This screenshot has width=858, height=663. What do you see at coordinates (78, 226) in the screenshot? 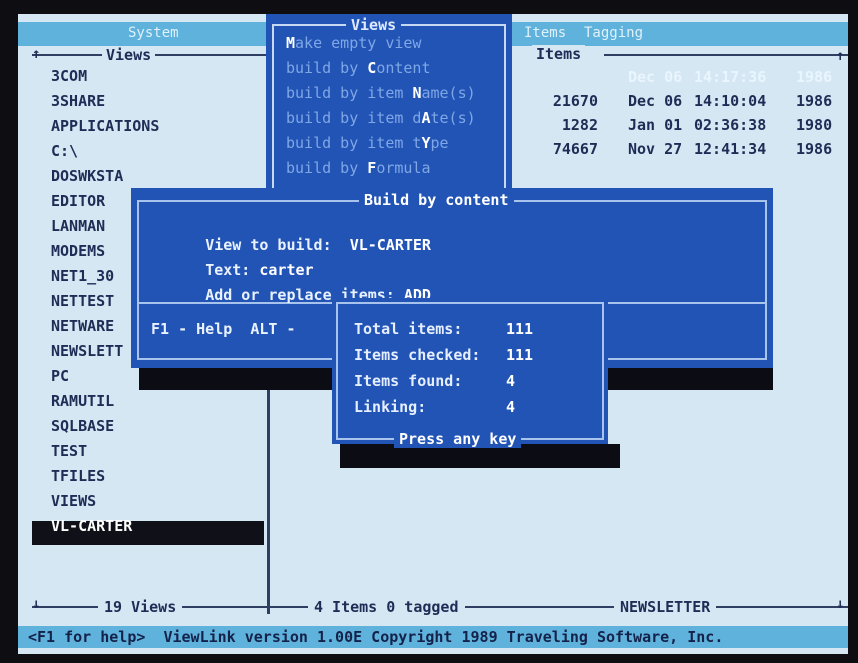
I see `view-list-item: LANMAN` at bounding box center [78, 226].